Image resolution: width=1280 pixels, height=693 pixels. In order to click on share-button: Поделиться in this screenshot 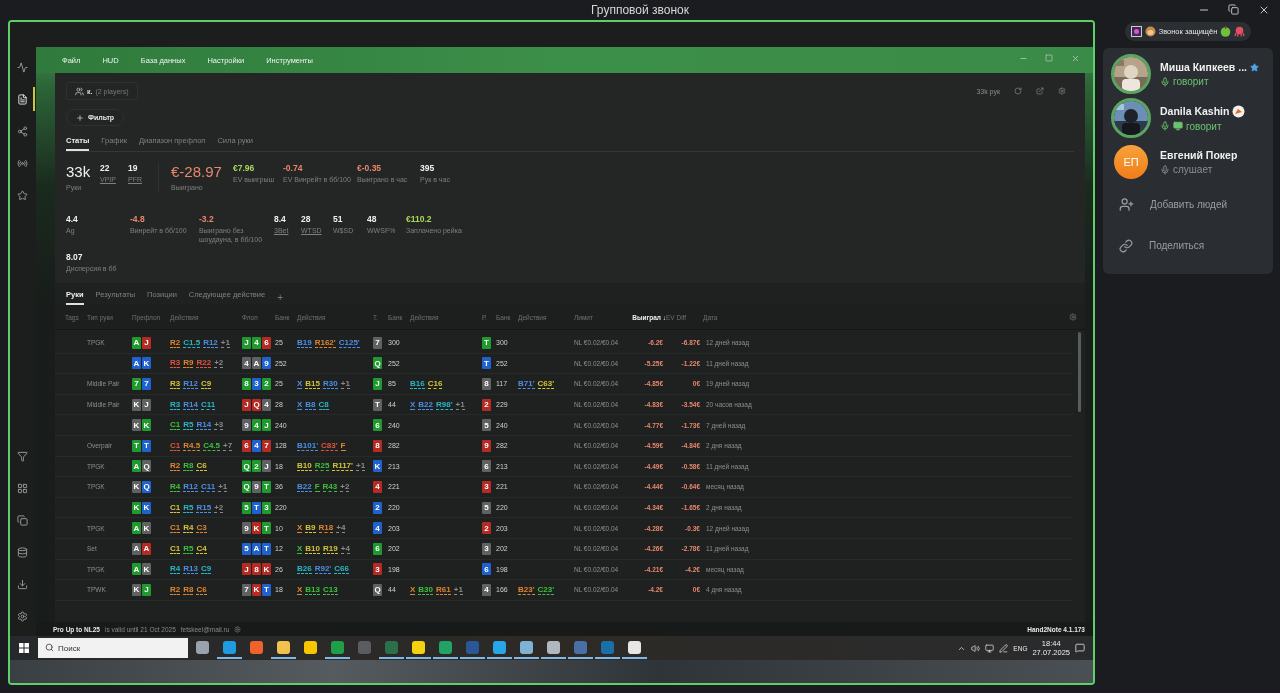, I will do `click(1188, 245)`.